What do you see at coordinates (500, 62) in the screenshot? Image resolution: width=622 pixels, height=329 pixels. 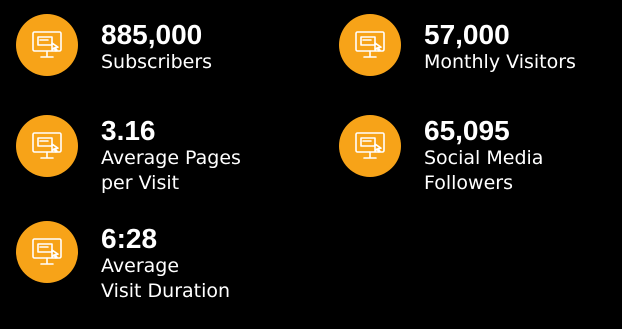 I see `stat-label: Monthly Visitors` at bounding box center [500, 62].